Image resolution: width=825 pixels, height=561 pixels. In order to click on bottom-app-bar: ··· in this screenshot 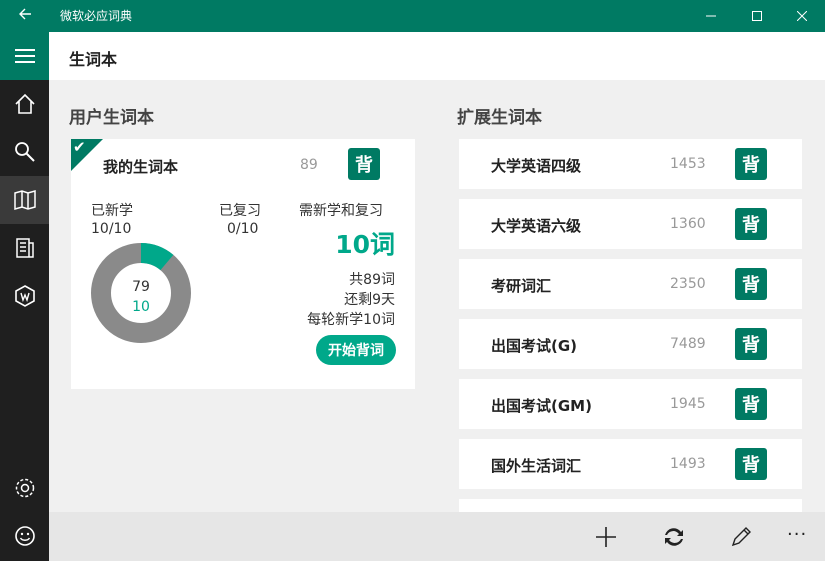, I will do `click(437, 536)`.